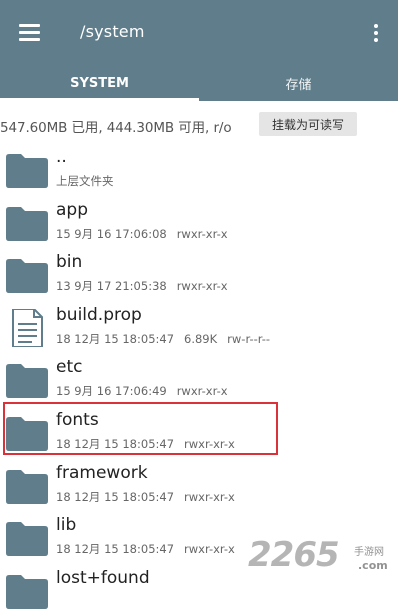 The image size is (398, 614). I want to click on storage-info-bar: 547.60MB 已用, 444.30MB 可用, r/o 挂载为可读写, so click(199, 124).